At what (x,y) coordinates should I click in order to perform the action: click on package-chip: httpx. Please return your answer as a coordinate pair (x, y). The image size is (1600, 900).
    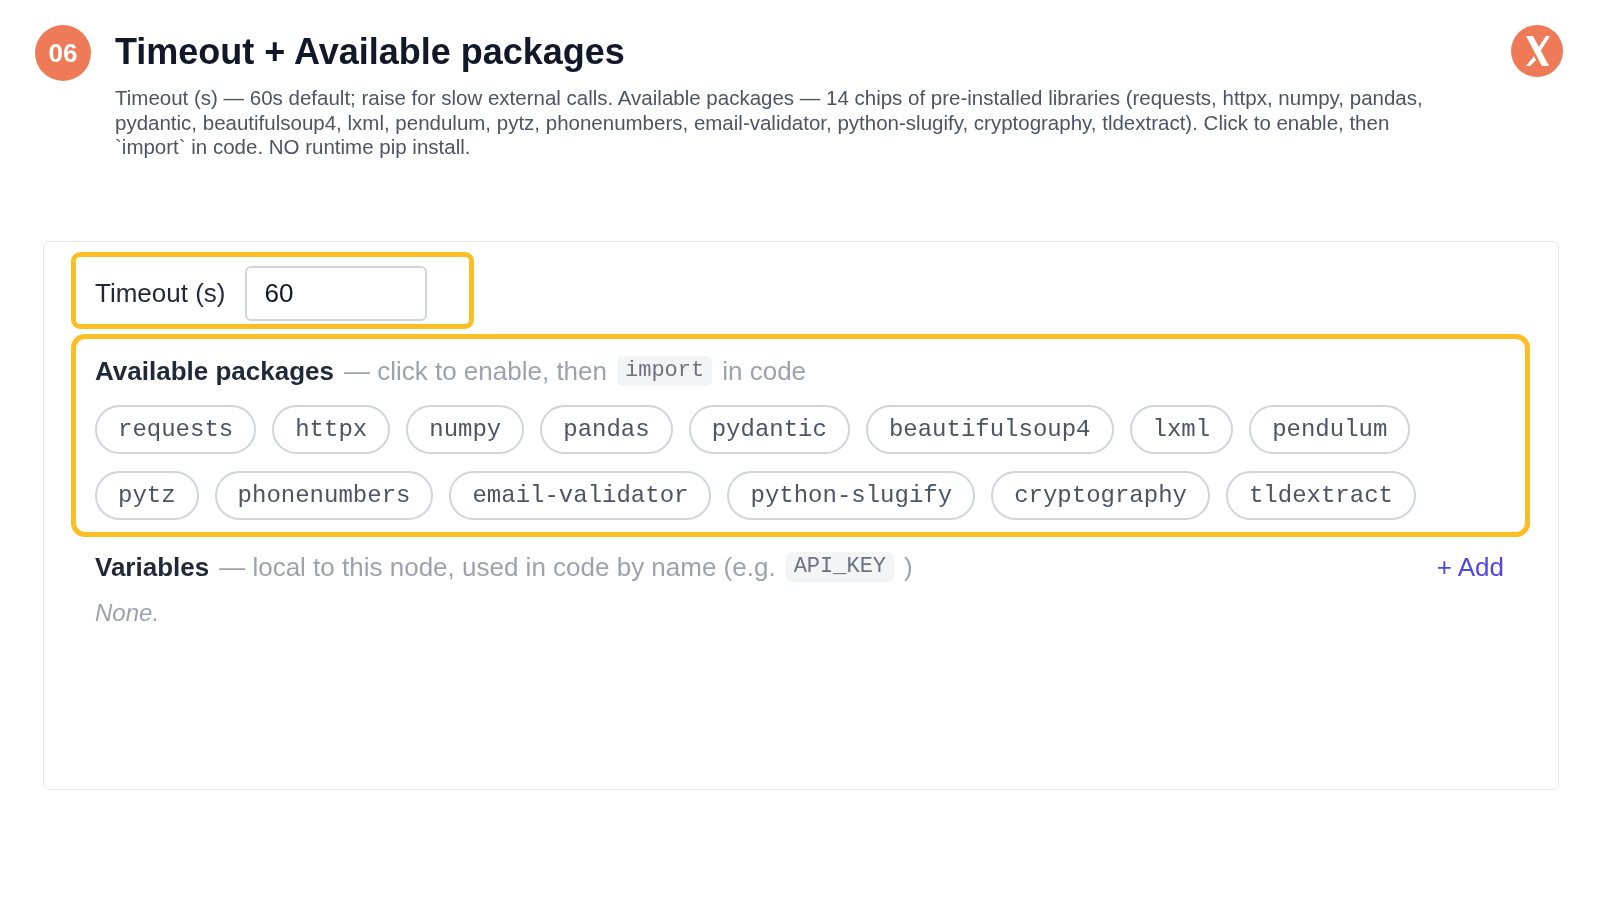
    Looking at the image, I should click on (331, 429).